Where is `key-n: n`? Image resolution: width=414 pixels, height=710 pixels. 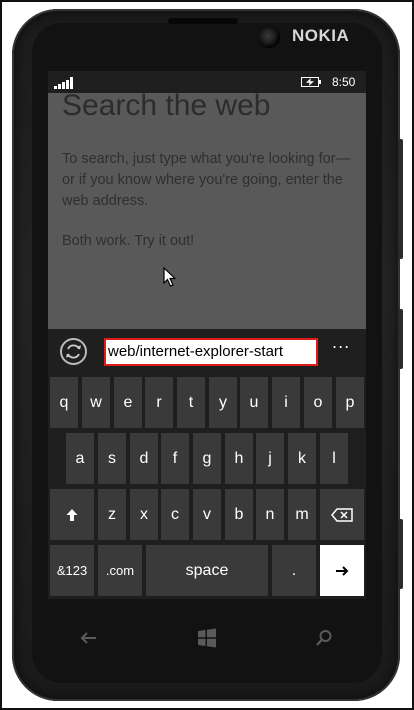
key-n: n is located at coordinates (270, 514).